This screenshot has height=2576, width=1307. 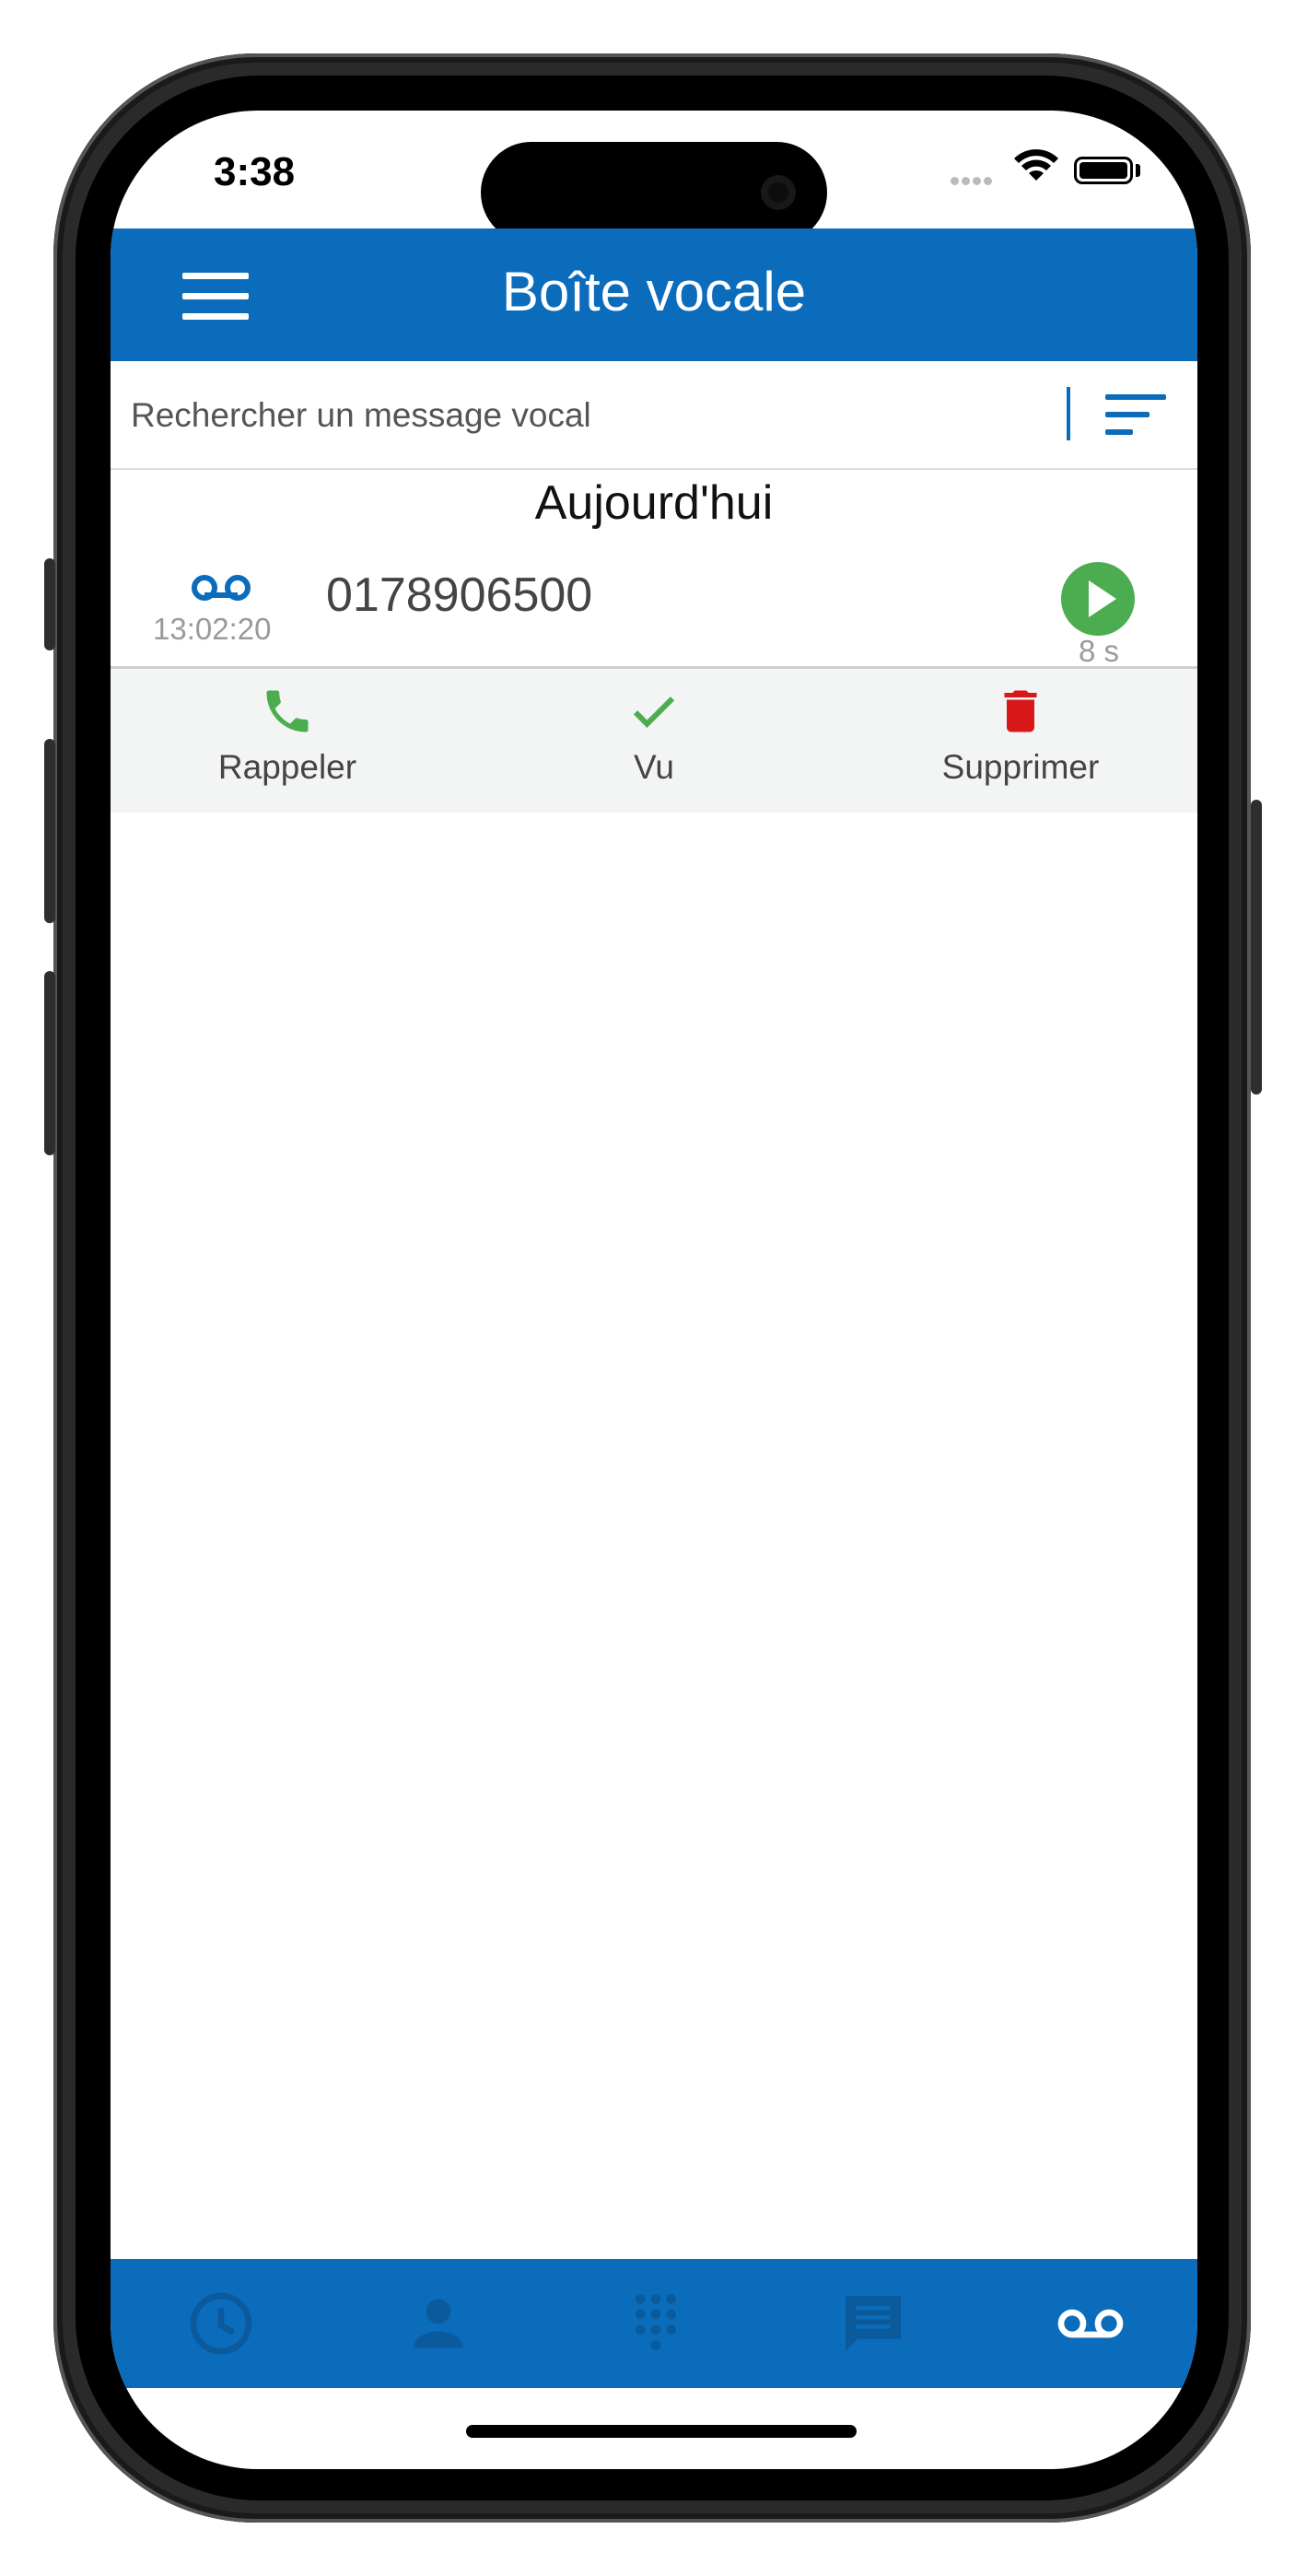 What do you see at coordinates (654, 735) in the screenshot?
I see `mark-seen-button: Vu` at bounding box center [654, 735].